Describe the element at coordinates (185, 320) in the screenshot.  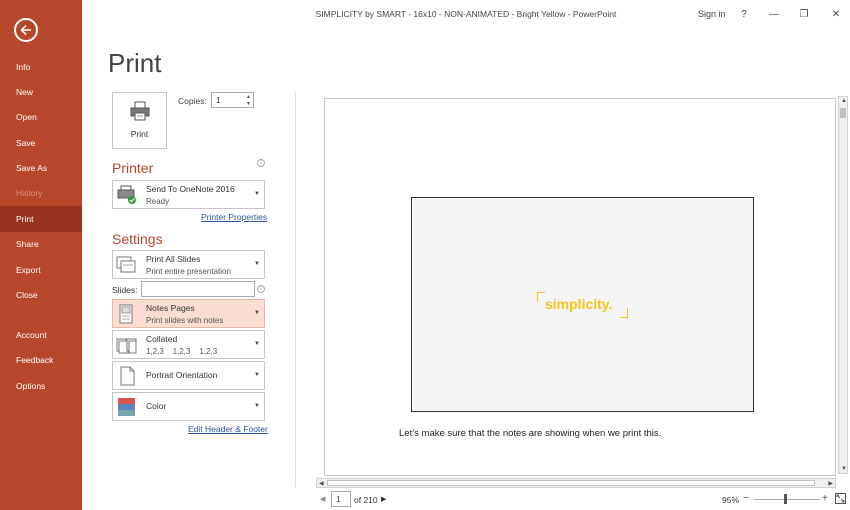
I see `layout-subtitle: Print slides with notes` at that location.